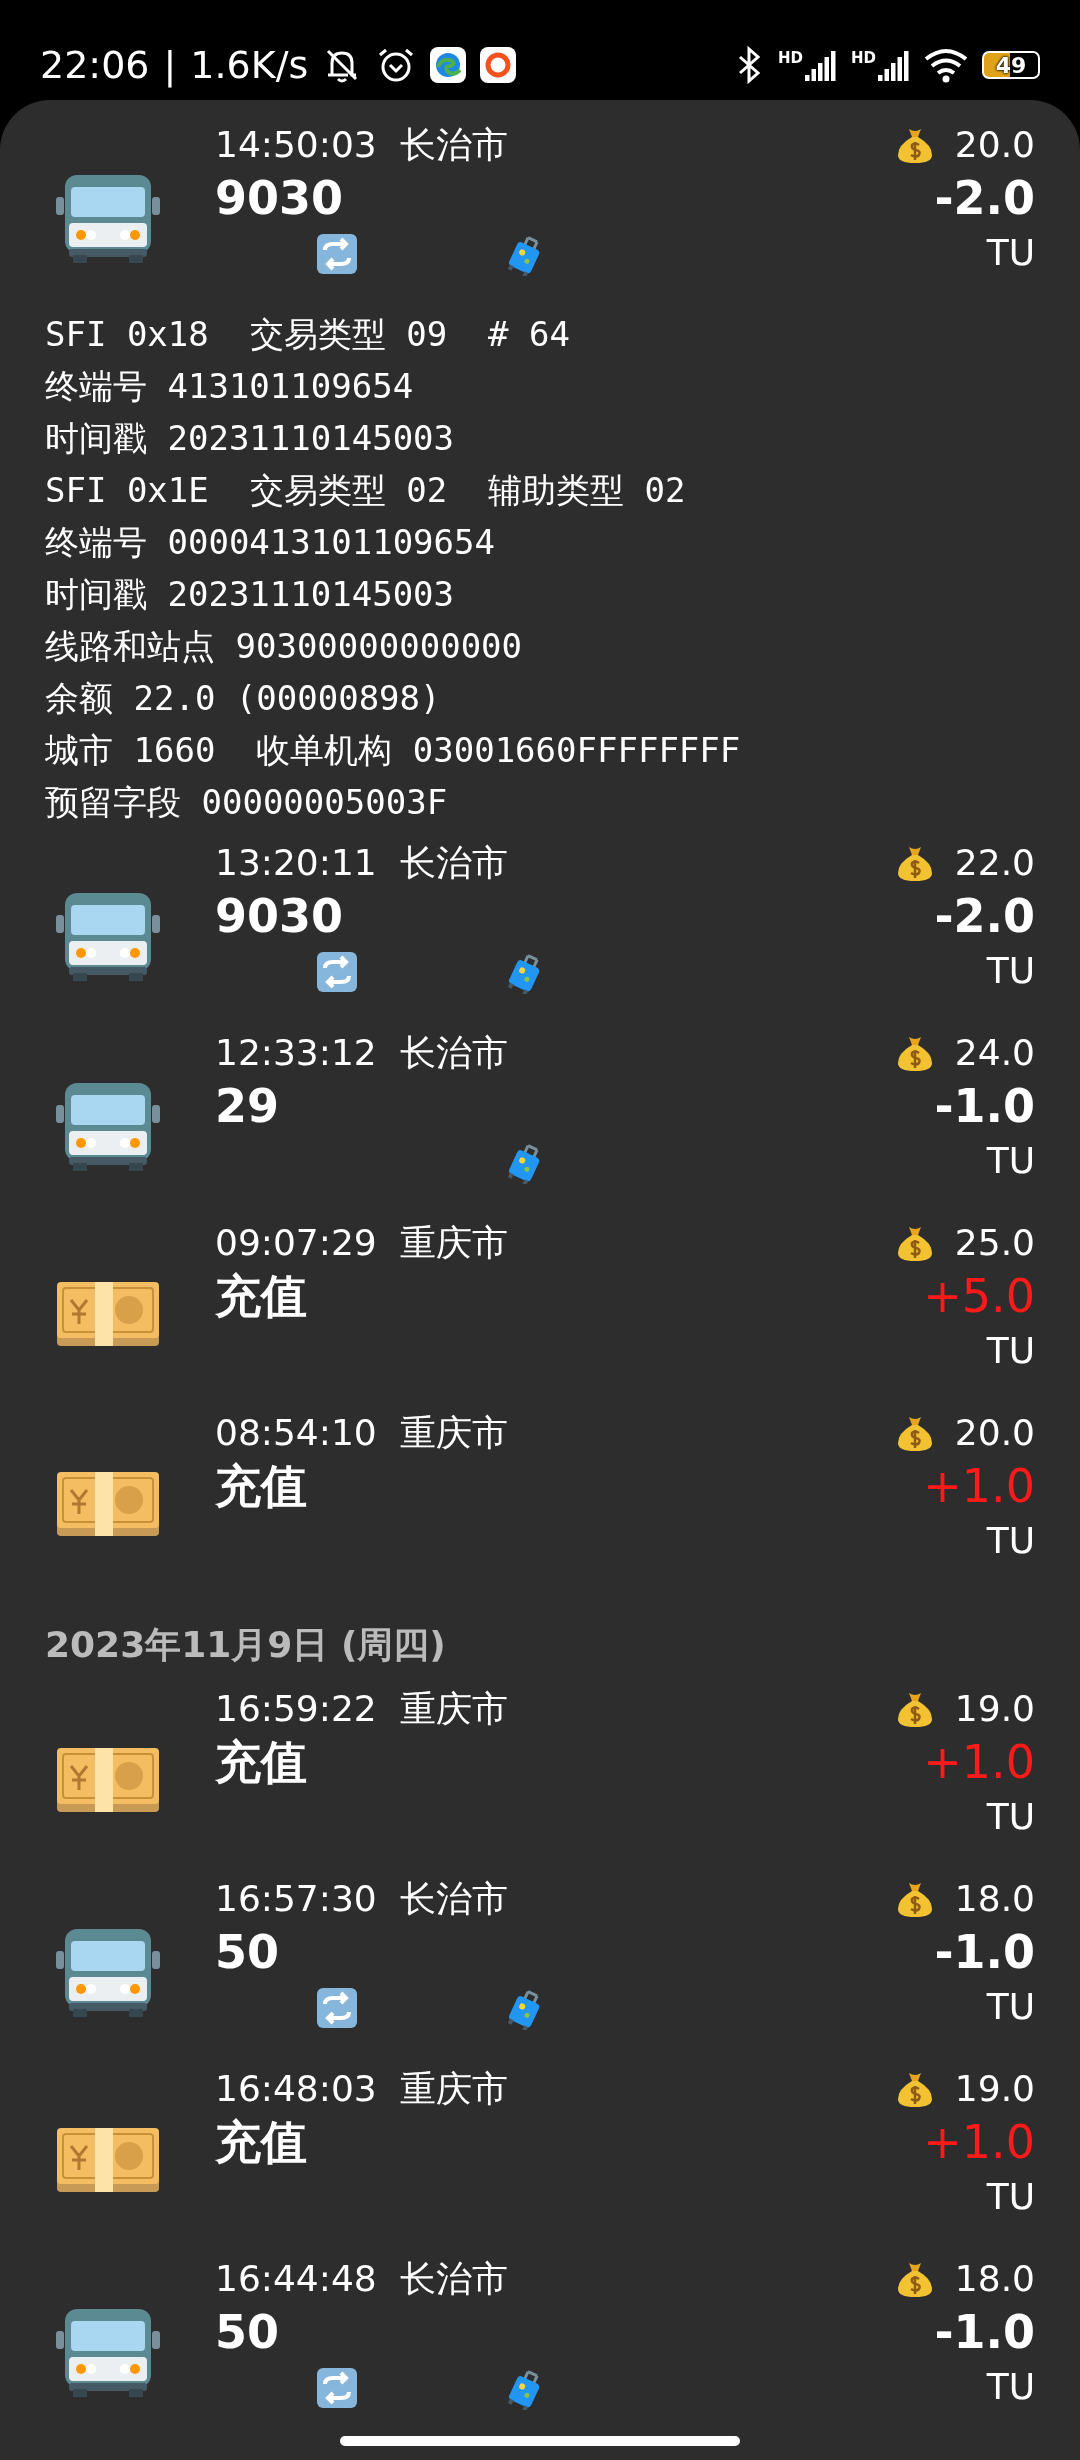 Image resolution: width=1080 pixels, height=2460 pixels. Describe the element at coordinates (946, 65) in the screenshot. I see `wifi-icon` at that location.